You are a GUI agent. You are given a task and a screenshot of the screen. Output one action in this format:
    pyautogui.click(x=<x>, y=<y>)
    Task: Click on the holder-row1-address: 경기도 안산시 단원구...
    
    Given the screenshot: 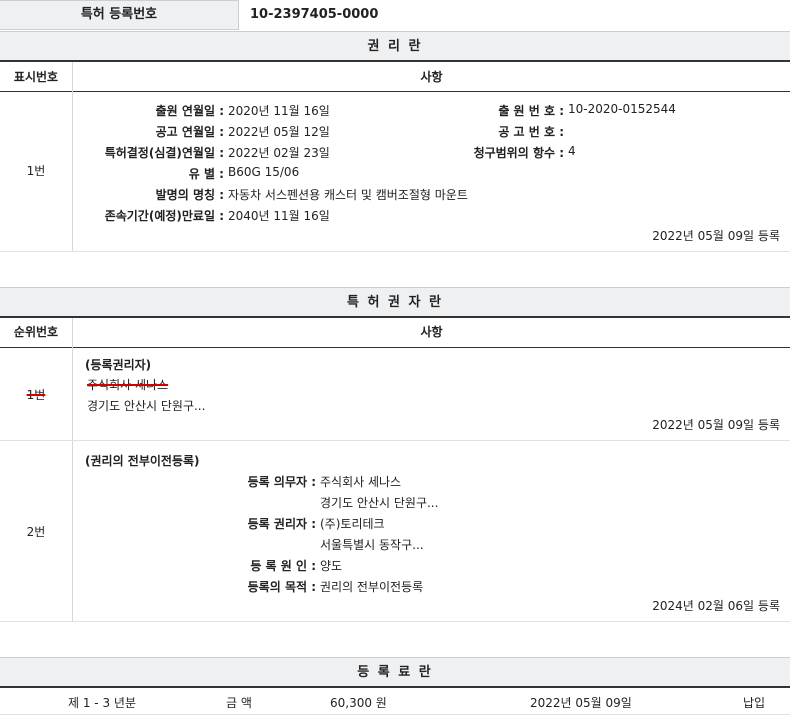 What is the action you would take?
    pyautogui.click(x=146, y=406)
    